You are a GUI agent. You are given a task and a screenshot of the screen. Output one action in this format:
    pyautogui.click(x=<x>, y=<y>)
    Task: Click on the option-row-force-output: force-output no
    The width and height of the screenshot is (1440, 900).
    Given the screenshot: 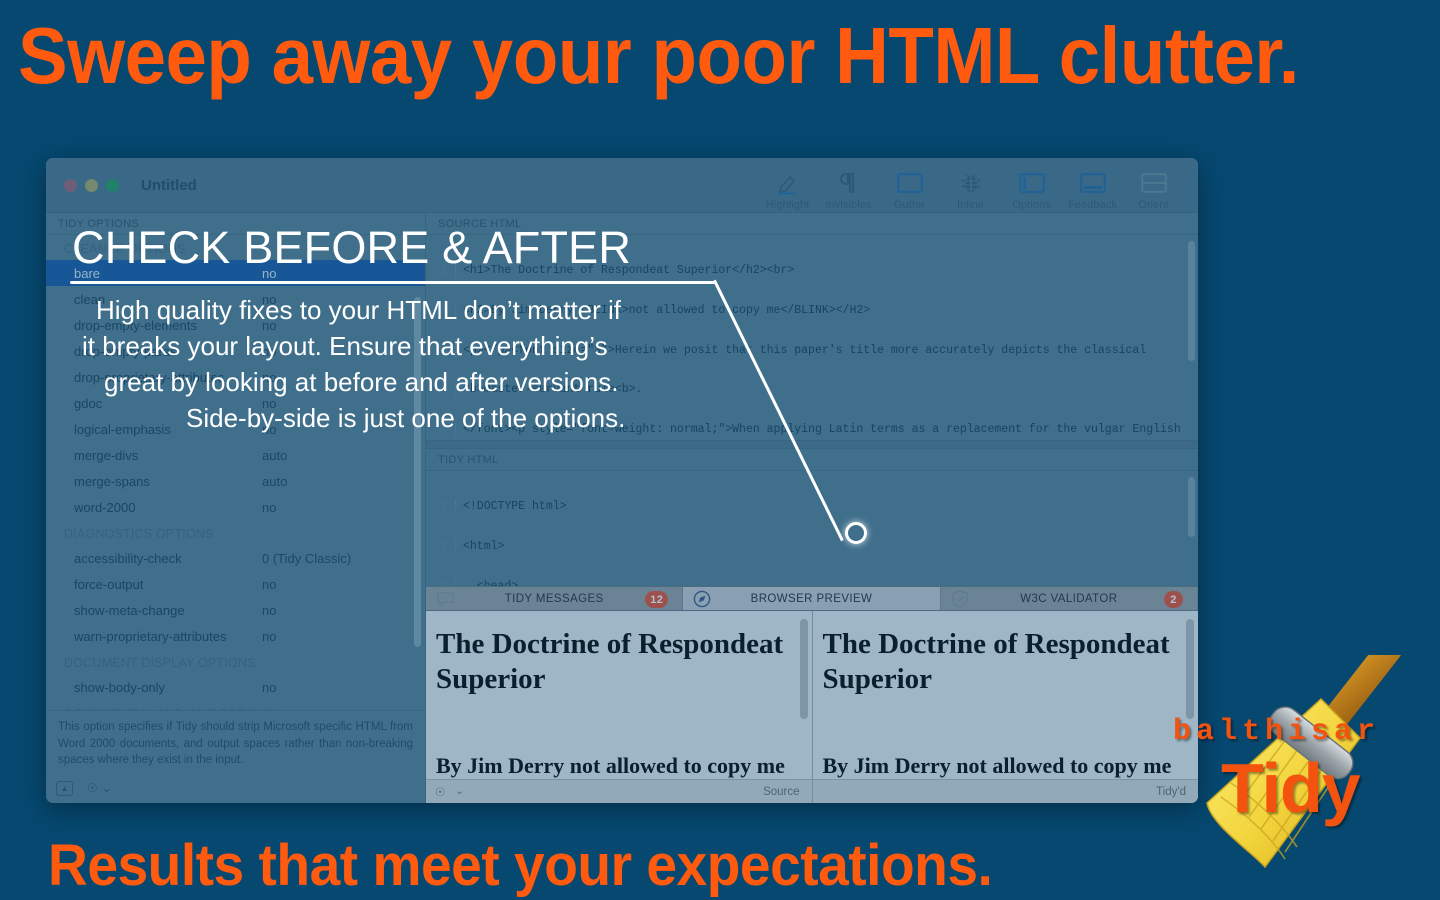 What is the action you would take?
    pyautogui.click(x=235, y=584)
    